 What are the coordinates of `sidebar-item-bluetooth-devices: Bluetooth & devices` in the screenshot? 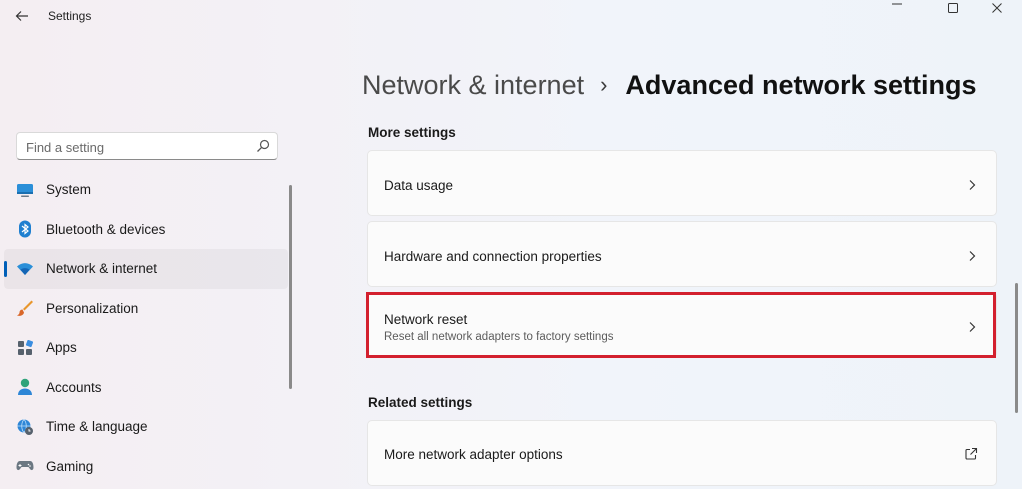 It's located at (145, 230).